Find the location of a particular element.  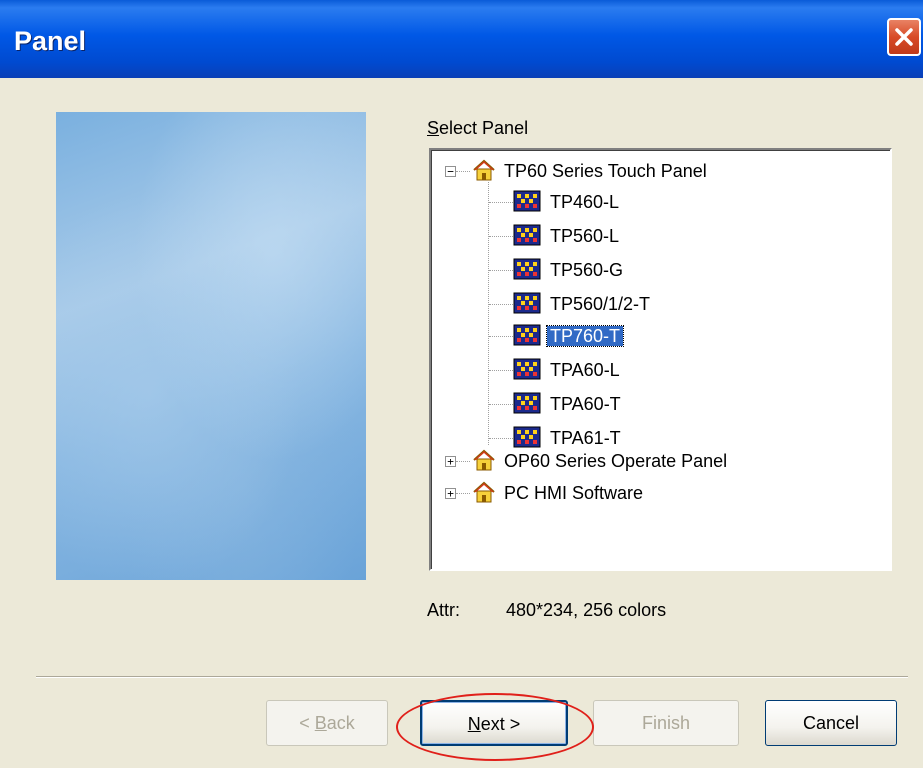

close-icon is located at coordinates (904, 37).